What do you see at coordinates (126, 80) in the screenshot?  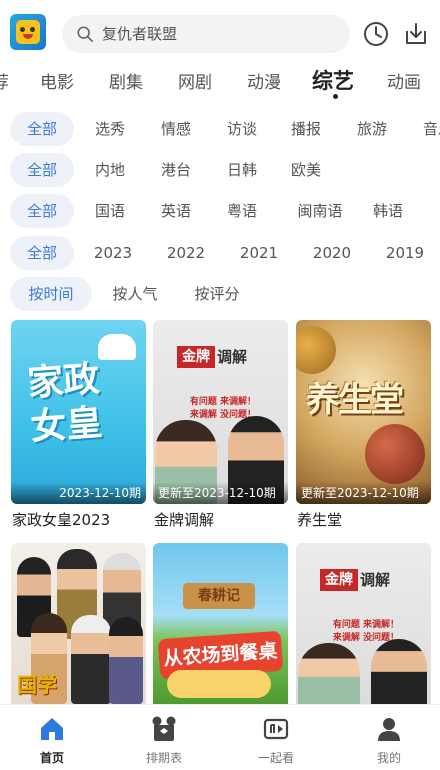 I see `category-tab: 剧集` at bounding box center [126, 80].